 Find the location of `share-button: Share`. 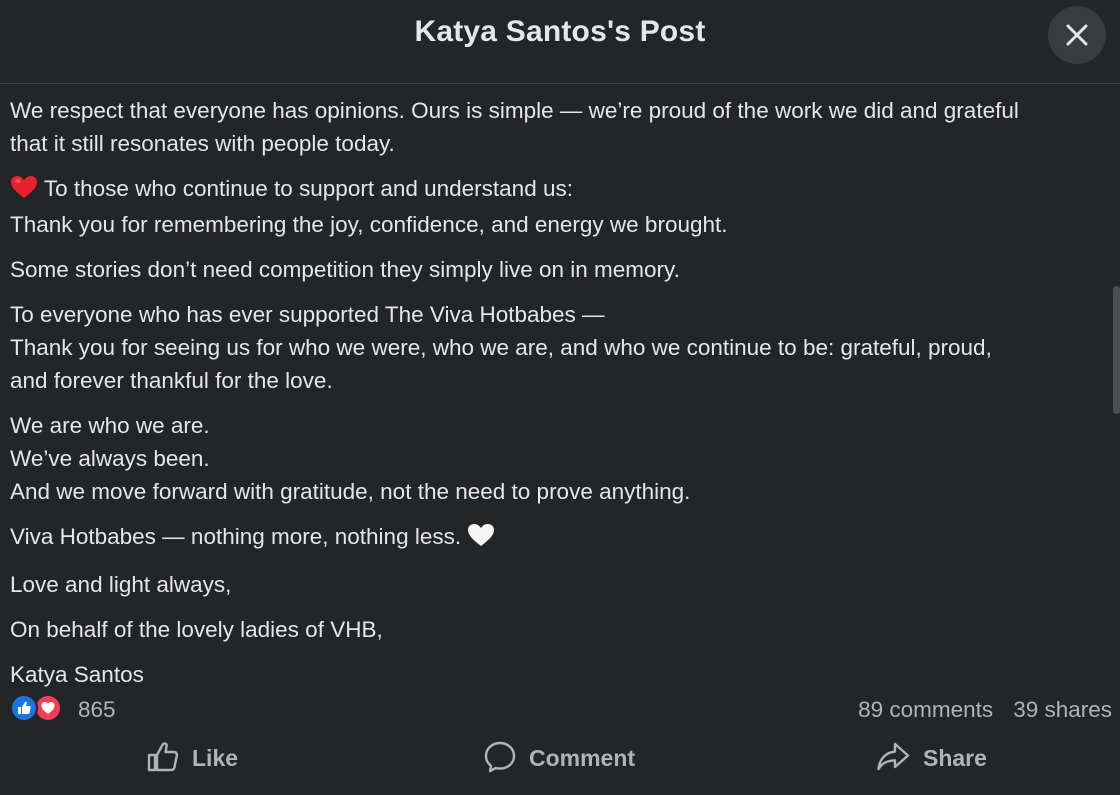

share-button: Share is located at coordinates (936, 758).